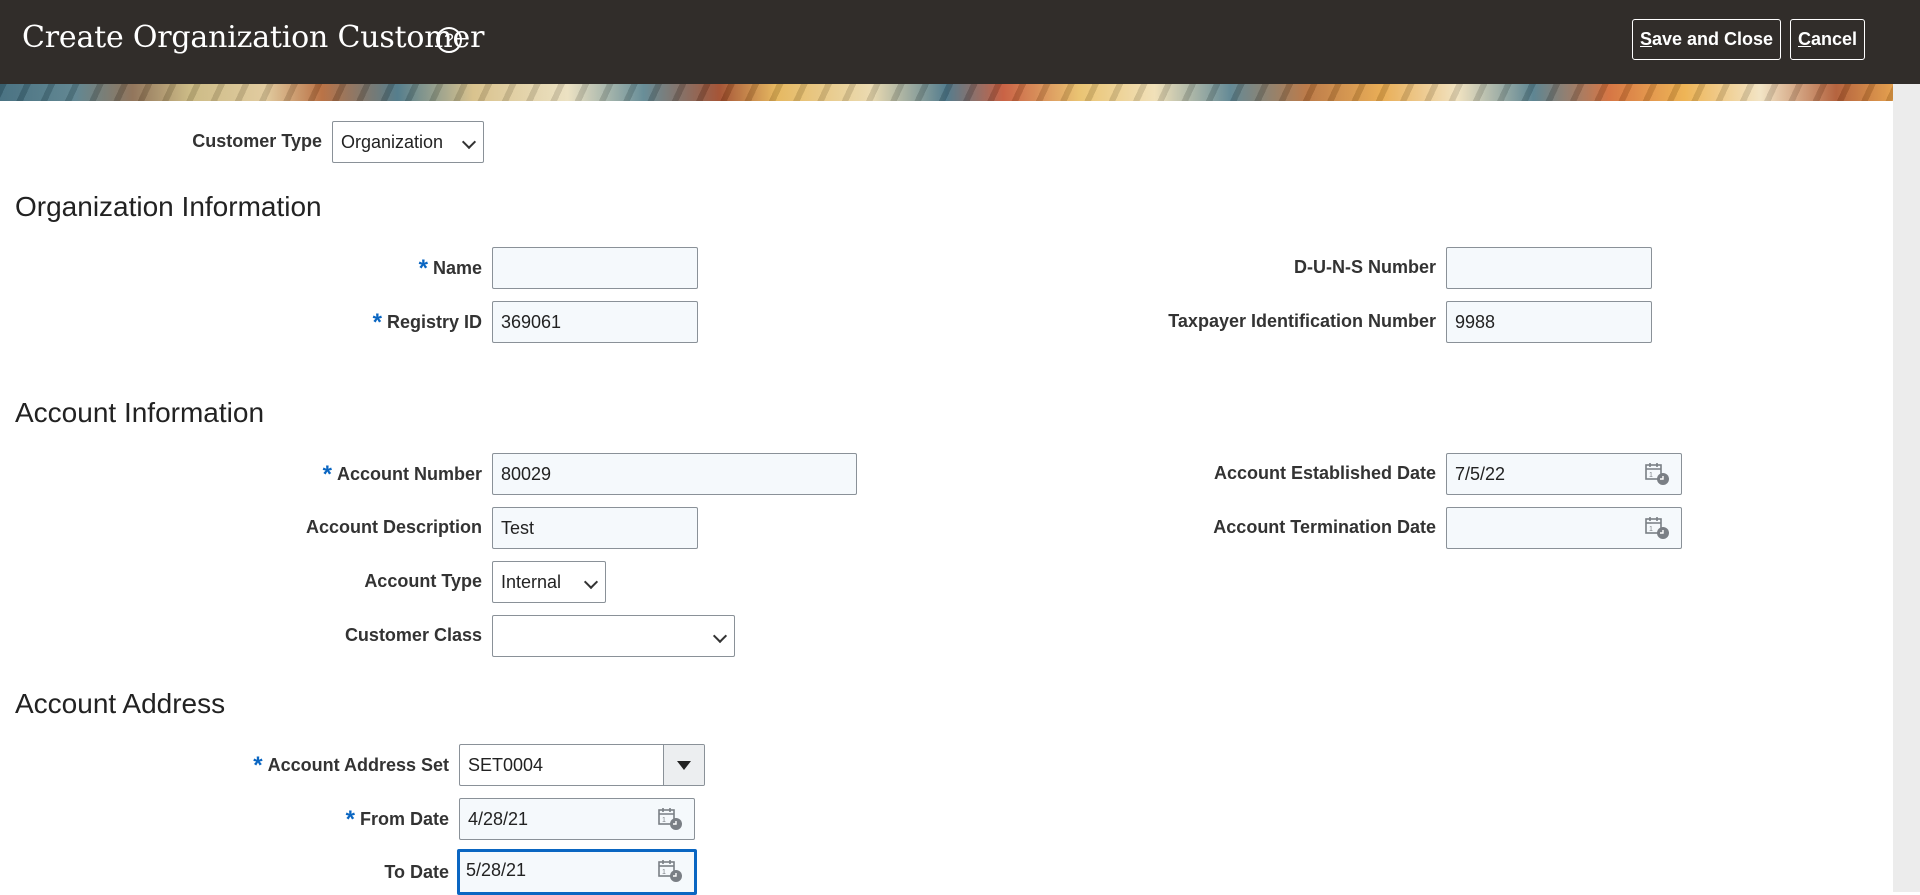 This screenshot has width=1920, height=895. What do you see at coordinates (1549, 268) in the screenshot?
I see `duns-number-input` at bounding box center [1549, 268].